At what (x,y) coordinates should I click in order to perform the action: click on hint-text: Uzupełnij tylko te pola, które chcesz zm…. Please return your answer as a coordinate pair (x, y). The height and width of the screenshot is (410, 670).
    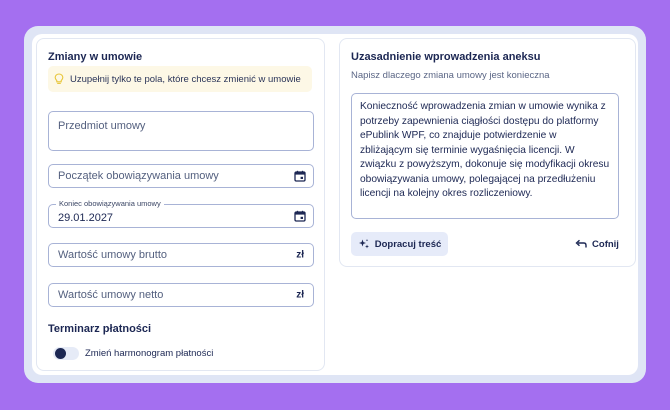
    Looking at the image, I should click on (185, 79).